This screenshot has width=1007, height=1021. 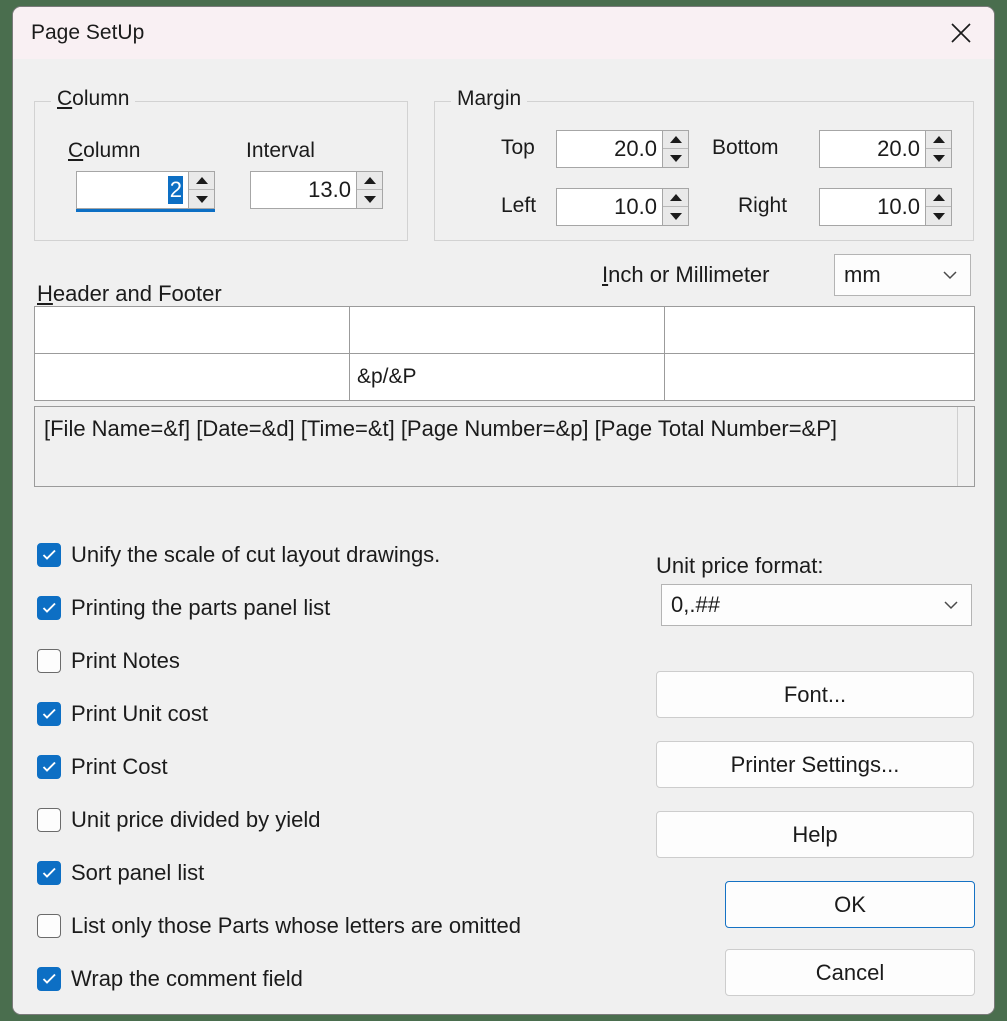 I want to click on interval-field-label: Interval, so click(x=280, y=150).